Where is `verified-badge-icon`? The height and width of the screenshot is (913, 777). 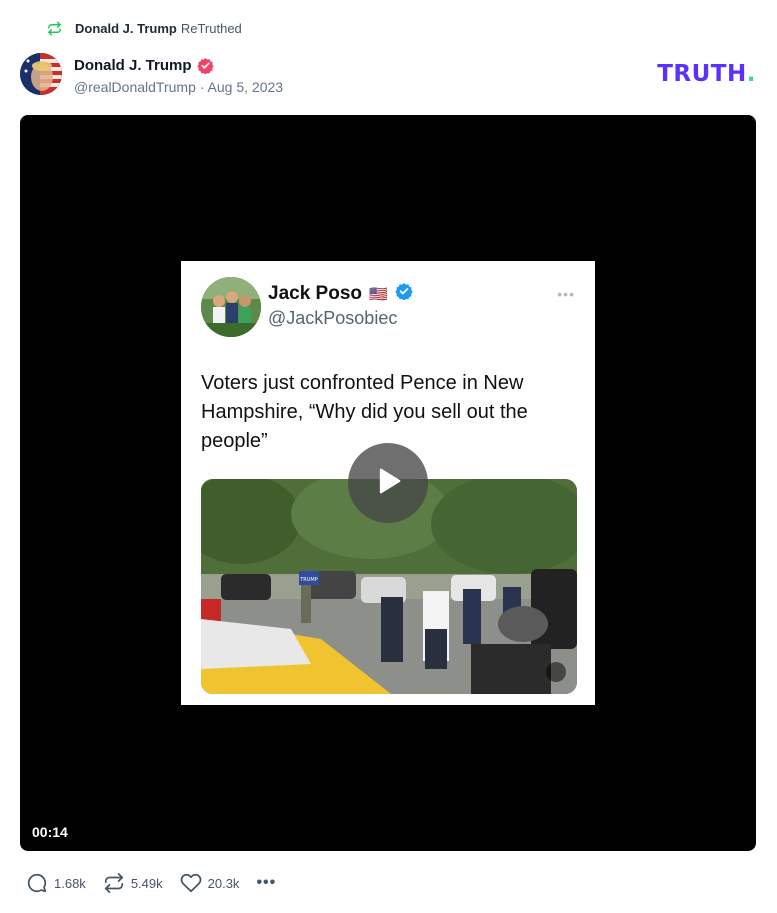 verified-badge-icon is located at coordinates (205, 65).